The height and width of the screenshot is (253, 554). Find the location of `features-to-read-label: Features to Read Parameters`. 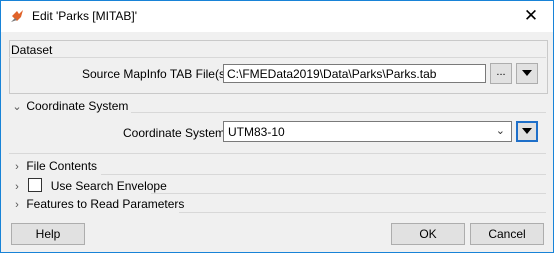

features-to-read-label: Features to Read Parameters is located at coordinates (105, 204).